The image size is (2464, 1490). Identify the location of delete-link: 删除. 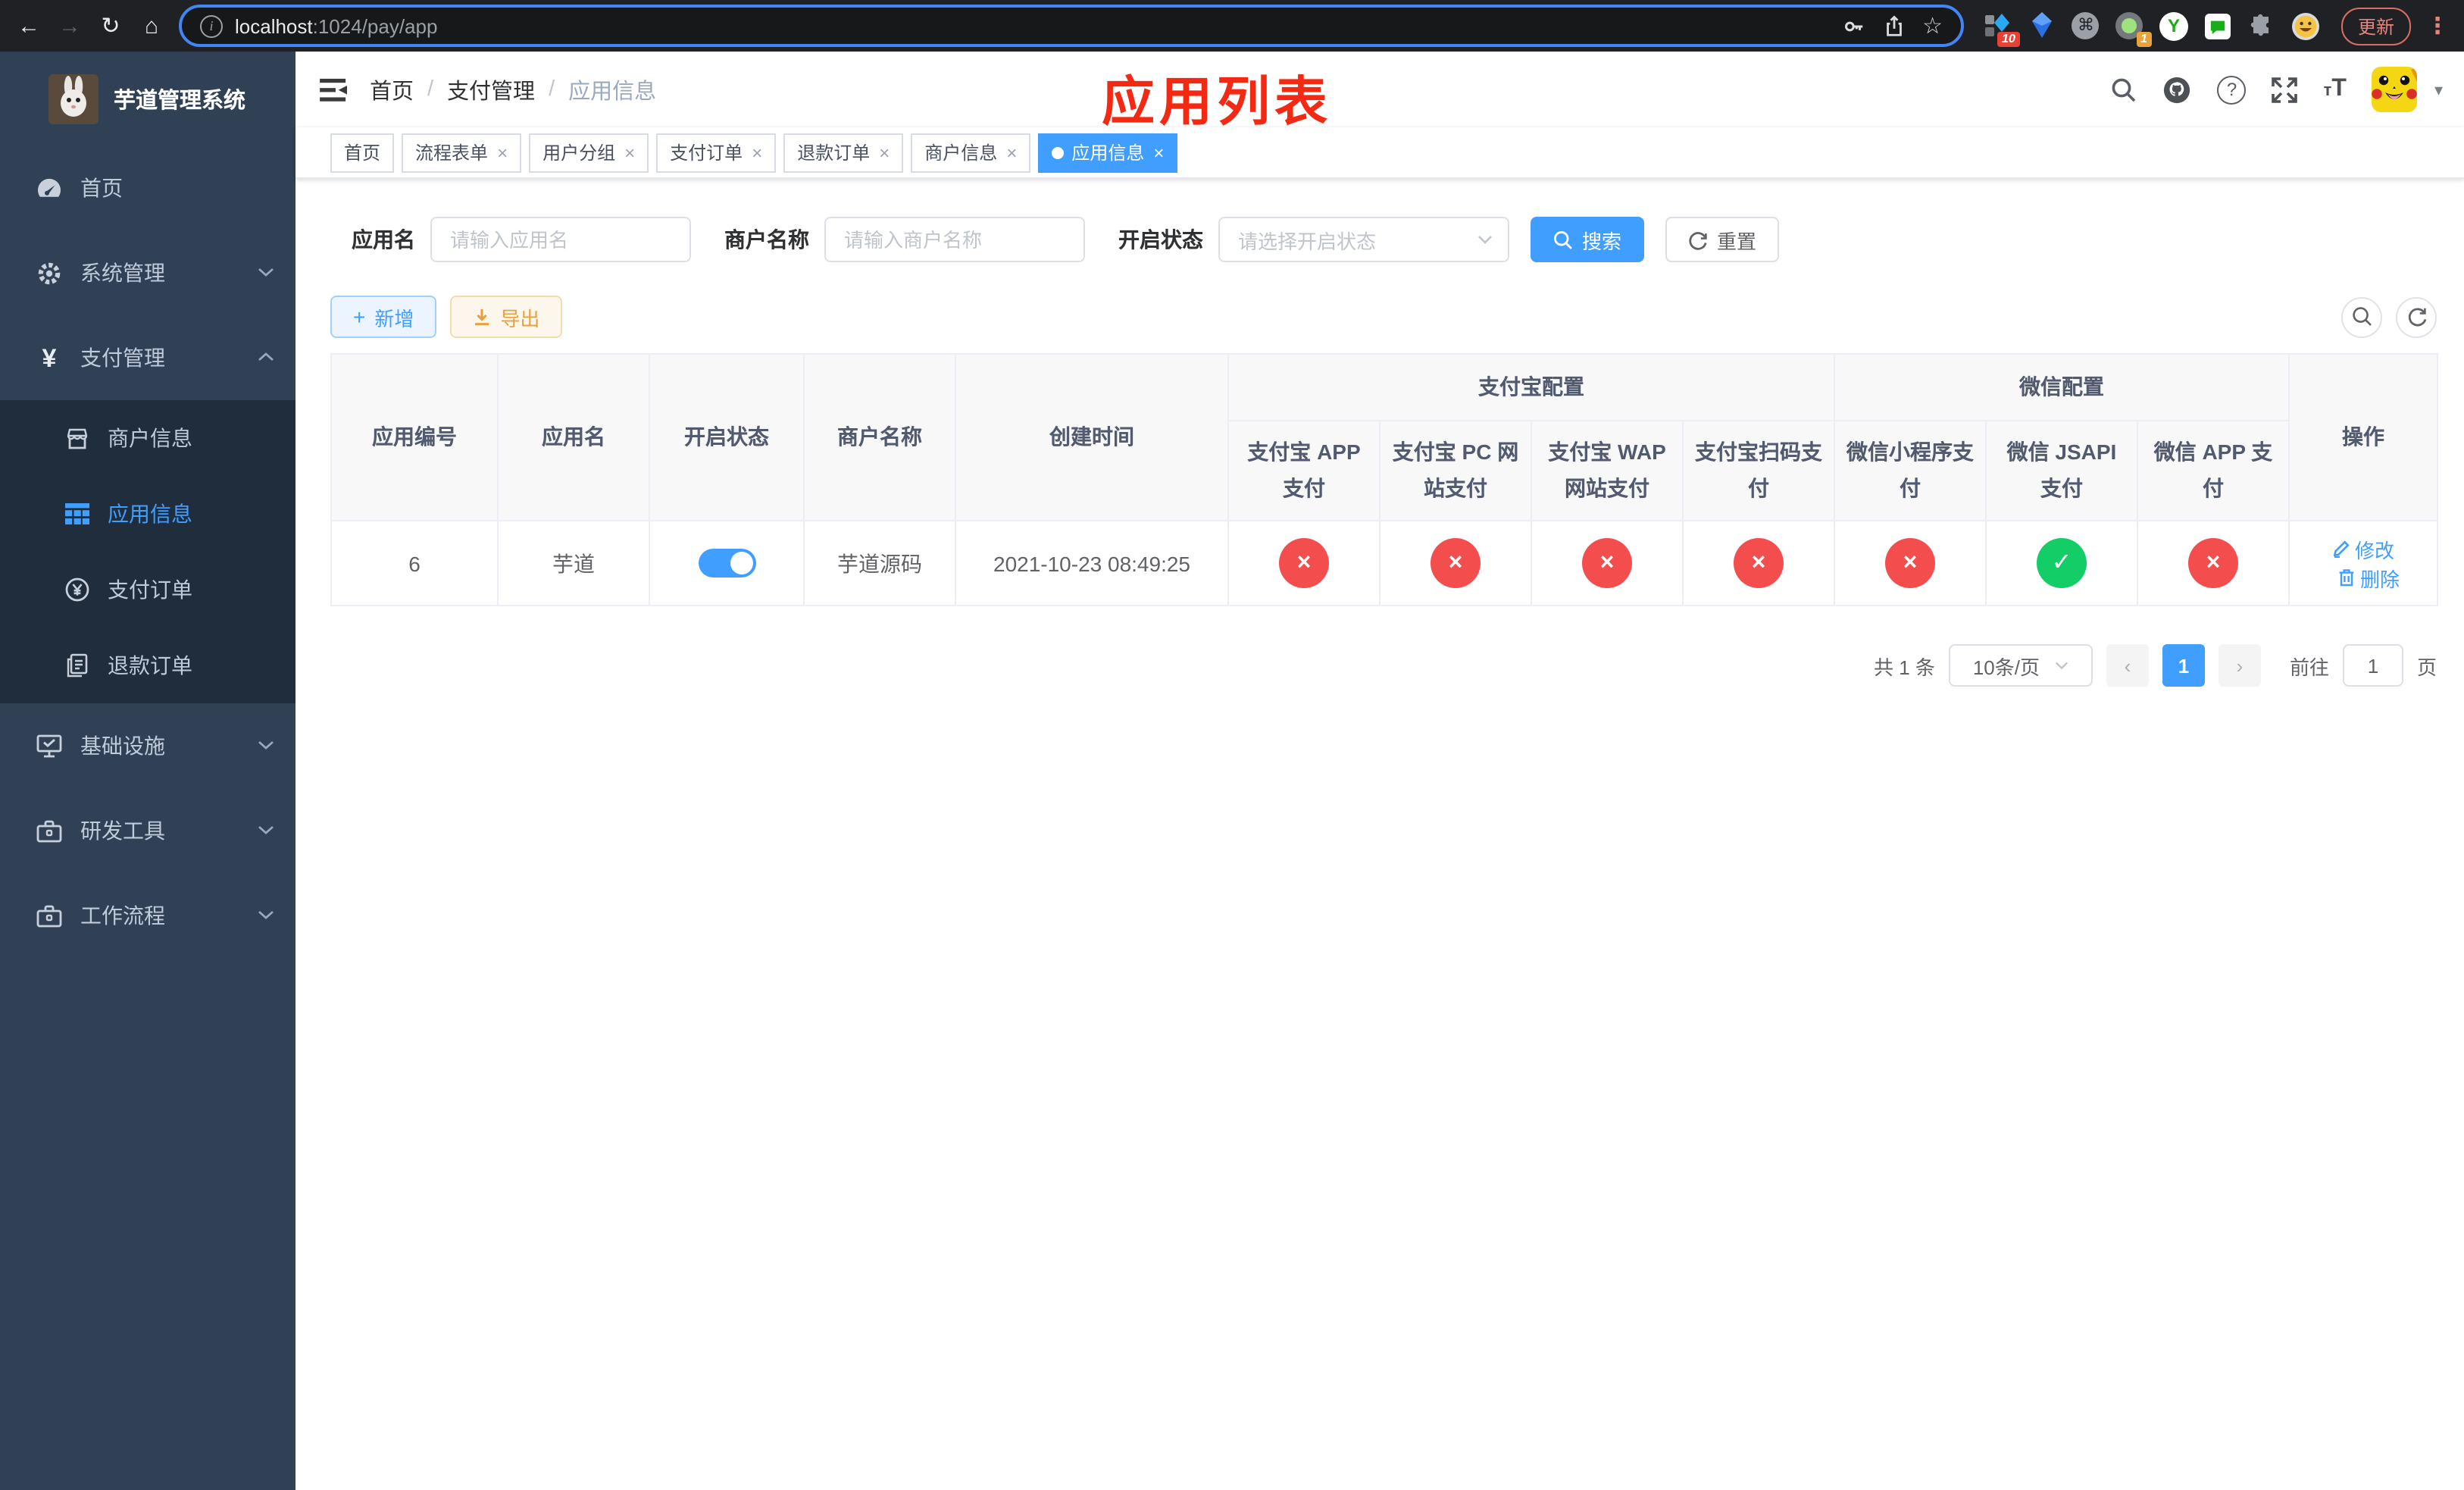
(2369, 577).